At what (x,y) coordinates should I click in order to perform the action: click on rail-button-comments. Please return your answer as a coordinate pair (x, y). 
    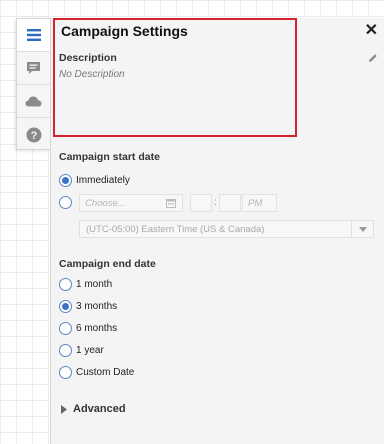
    Looking at the image, I should click on (33, 68).